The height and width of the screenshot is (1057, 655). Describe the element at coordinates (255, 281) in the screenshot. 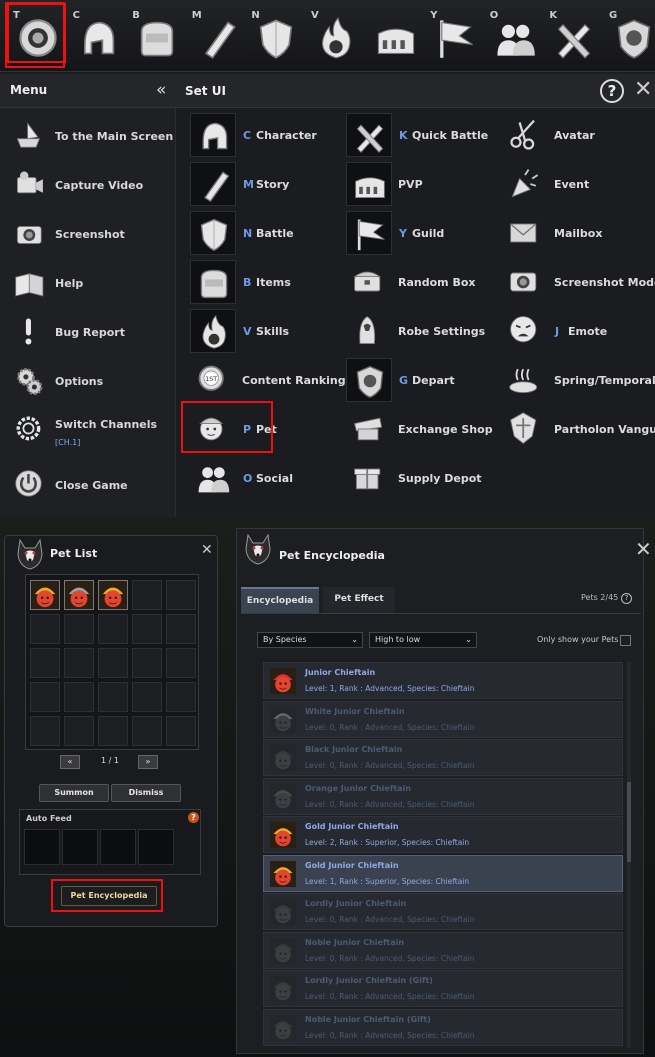

I see `set-ui-item: B Items` at that location.